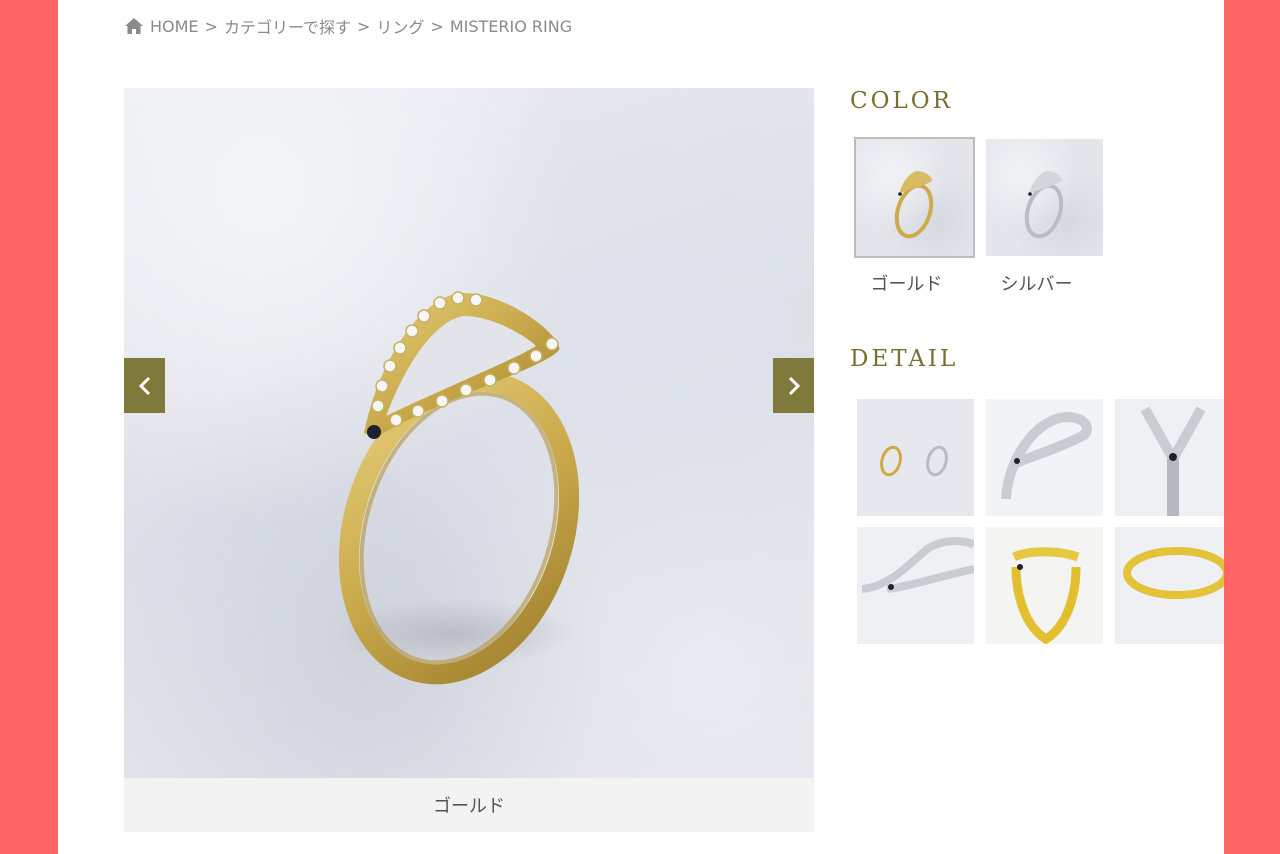  Describe the element at coordinates (1044, 205) in the screenshot. I see `silver-ring-thumbnail` at that location.